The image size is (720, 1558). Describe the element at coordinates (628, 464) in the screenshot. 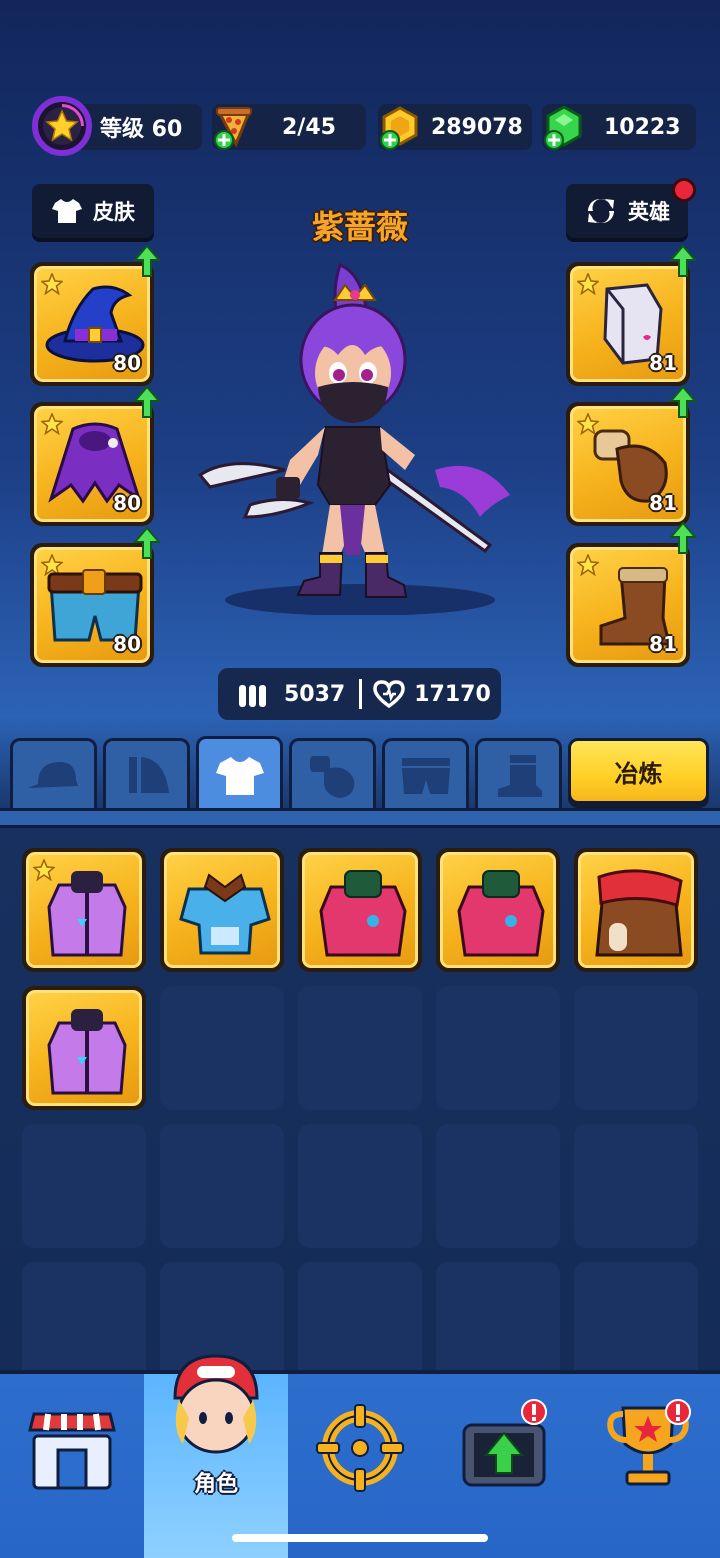

I see `equip-slot-gloves: 81` at that location.